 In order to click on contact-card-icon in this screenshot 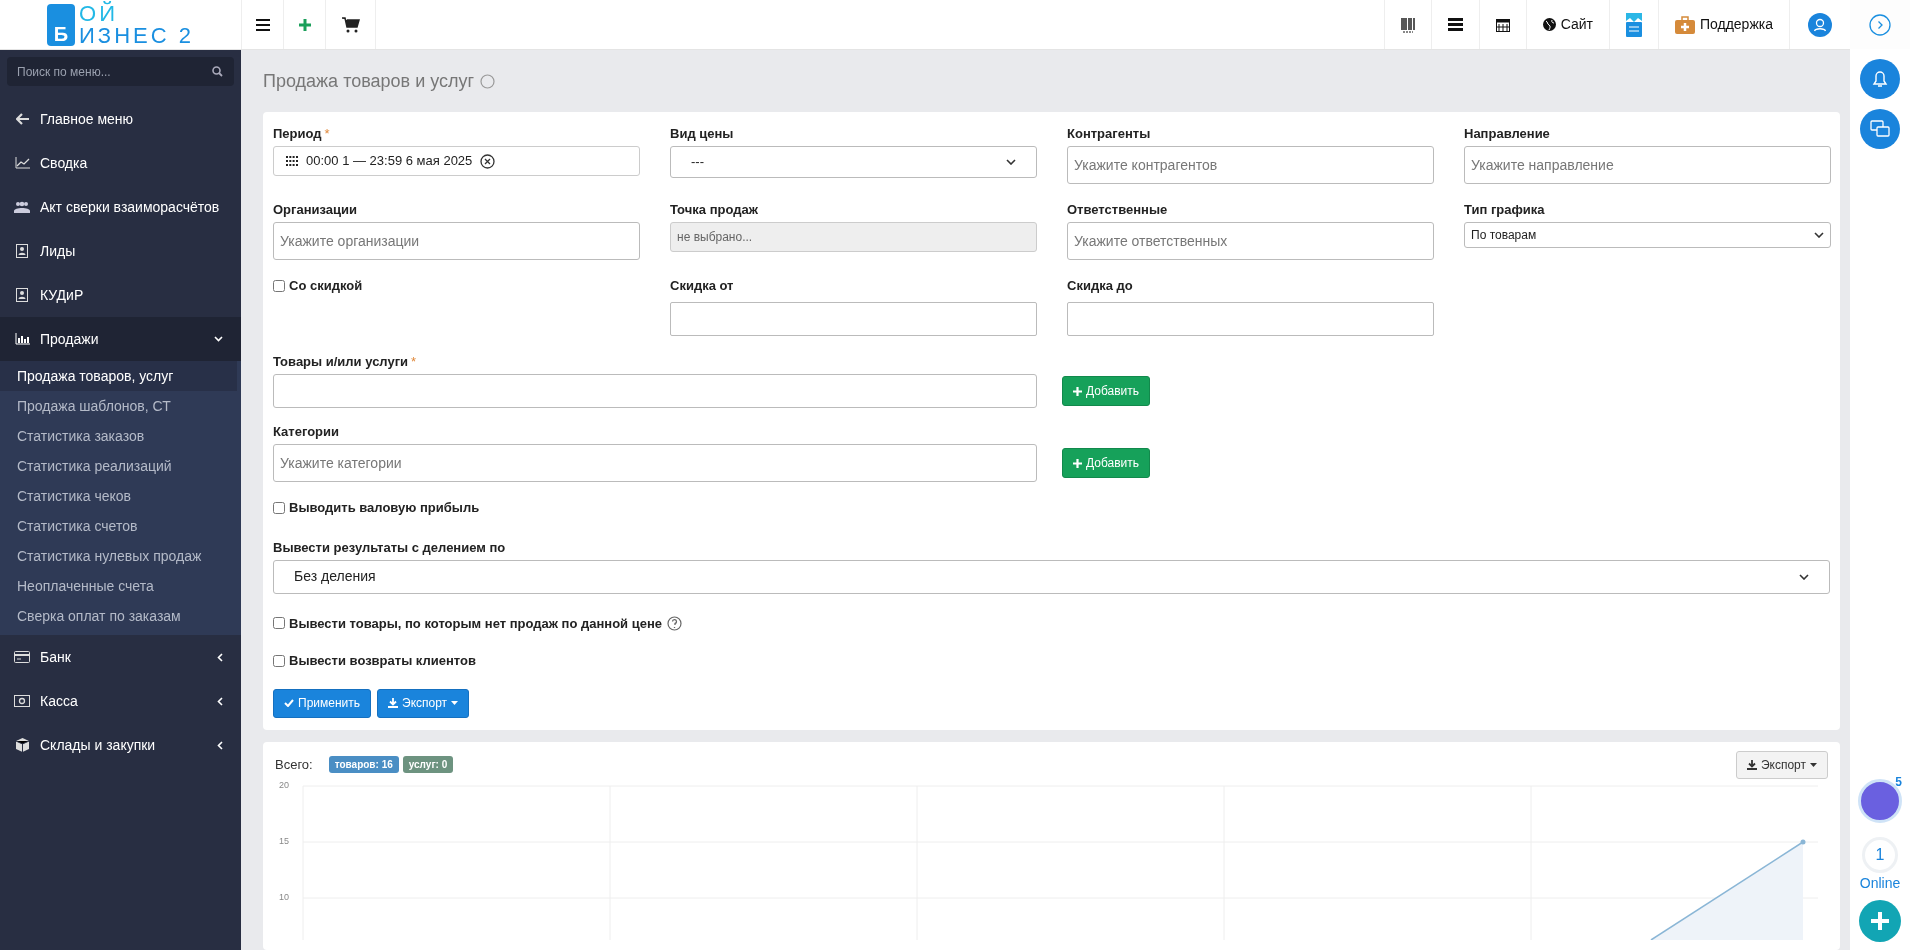, I will do `click(22, 251)`.